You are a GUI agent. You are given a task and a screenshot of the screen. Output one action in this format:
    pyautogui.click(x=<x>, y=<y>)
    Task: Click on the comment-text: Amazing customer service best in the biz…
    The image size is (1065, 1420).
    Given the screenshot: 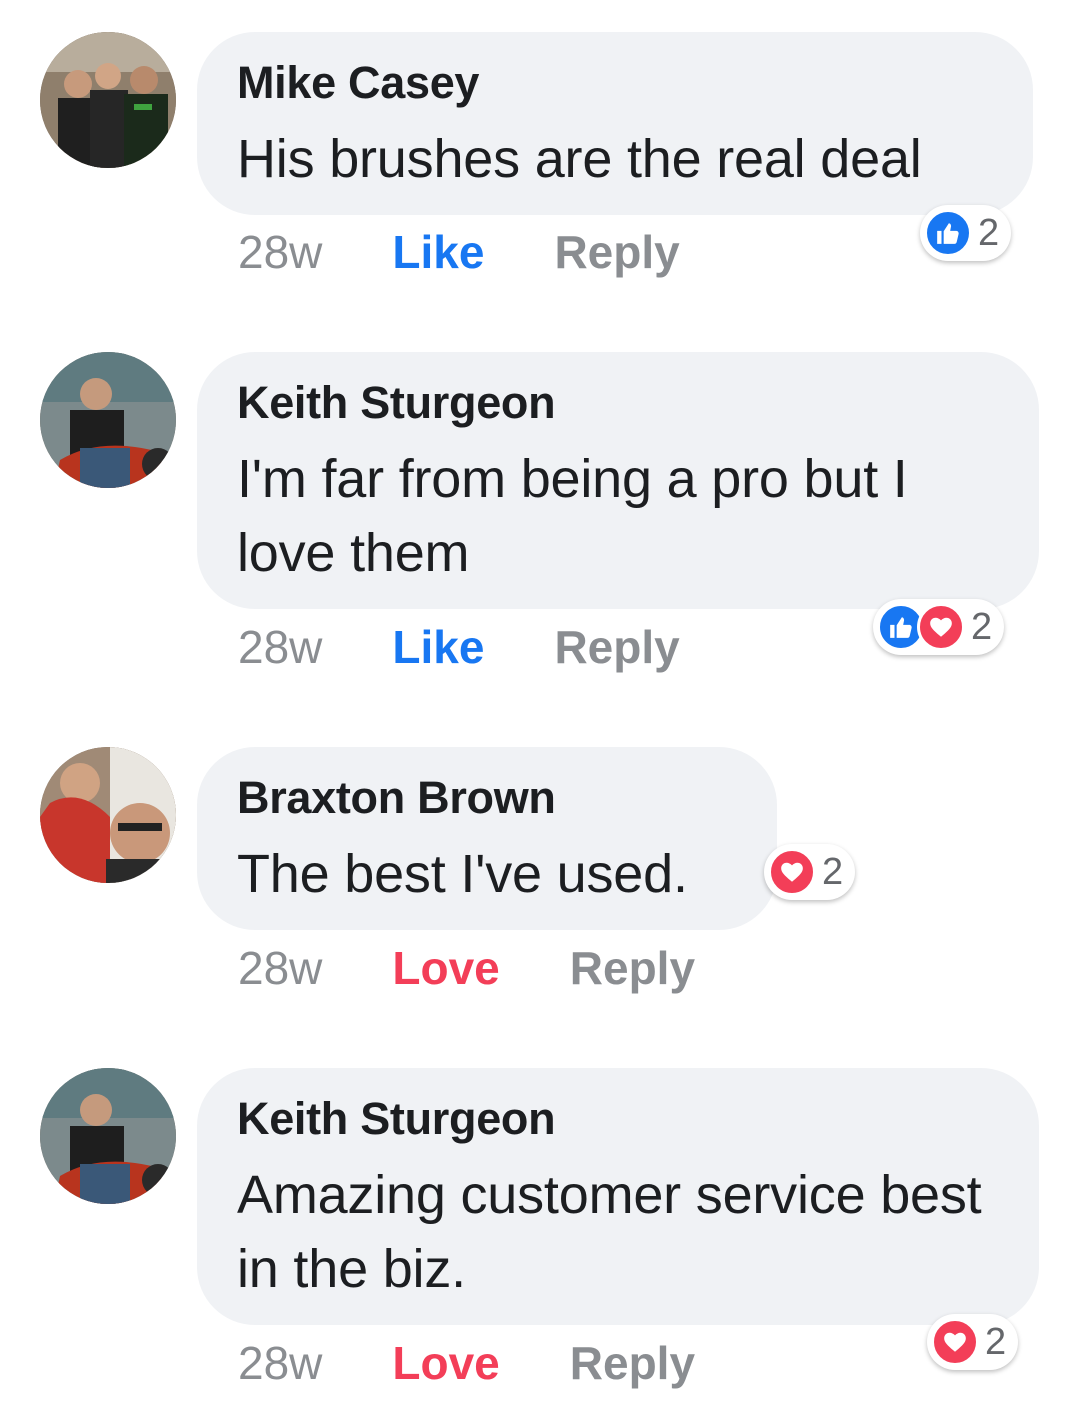 What is the action you would take?
    pyautogui.click(x=609, y=1232)
    